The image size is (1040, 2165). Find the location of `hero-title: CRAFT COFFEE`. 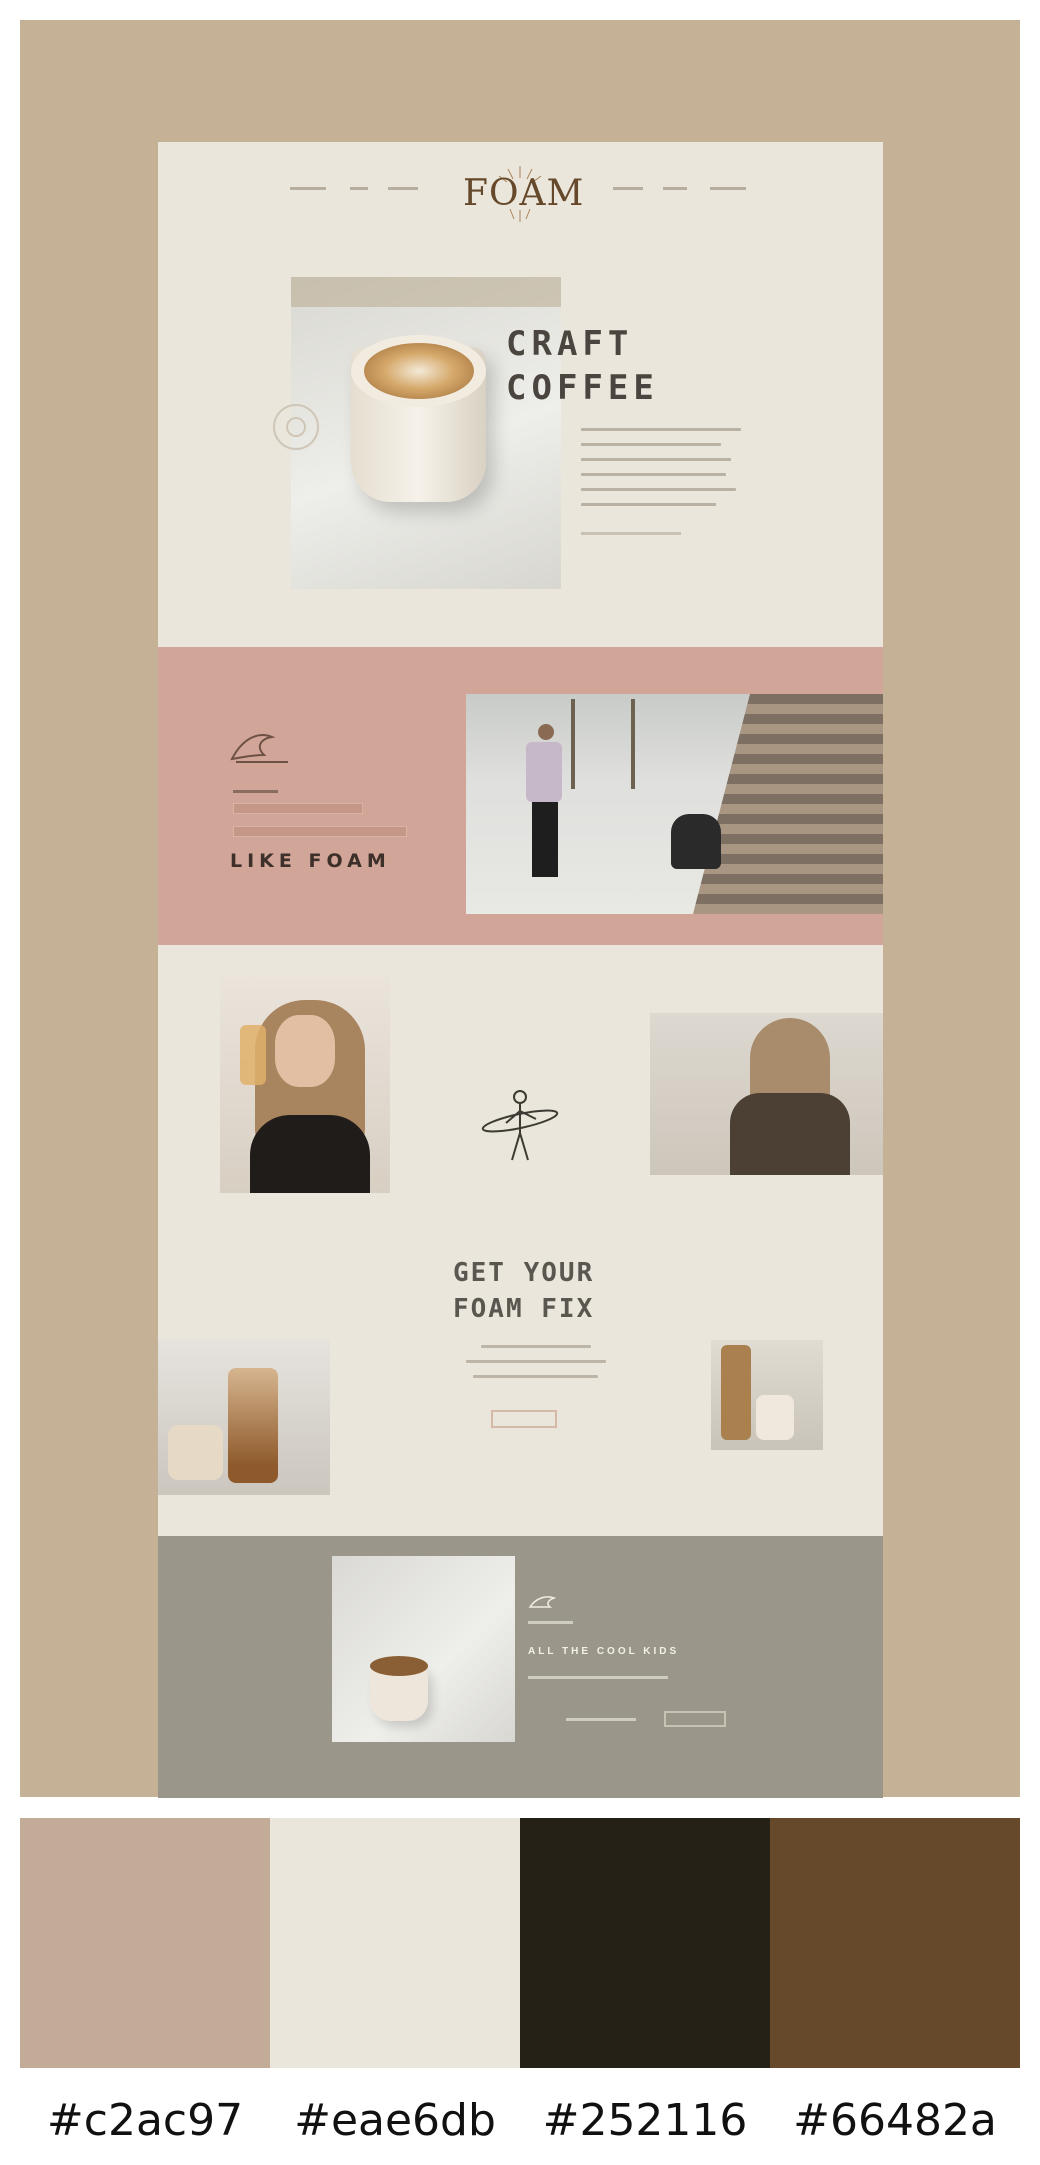

hero-title: CRAFT COFFEE is located at coordinates (582, 366).